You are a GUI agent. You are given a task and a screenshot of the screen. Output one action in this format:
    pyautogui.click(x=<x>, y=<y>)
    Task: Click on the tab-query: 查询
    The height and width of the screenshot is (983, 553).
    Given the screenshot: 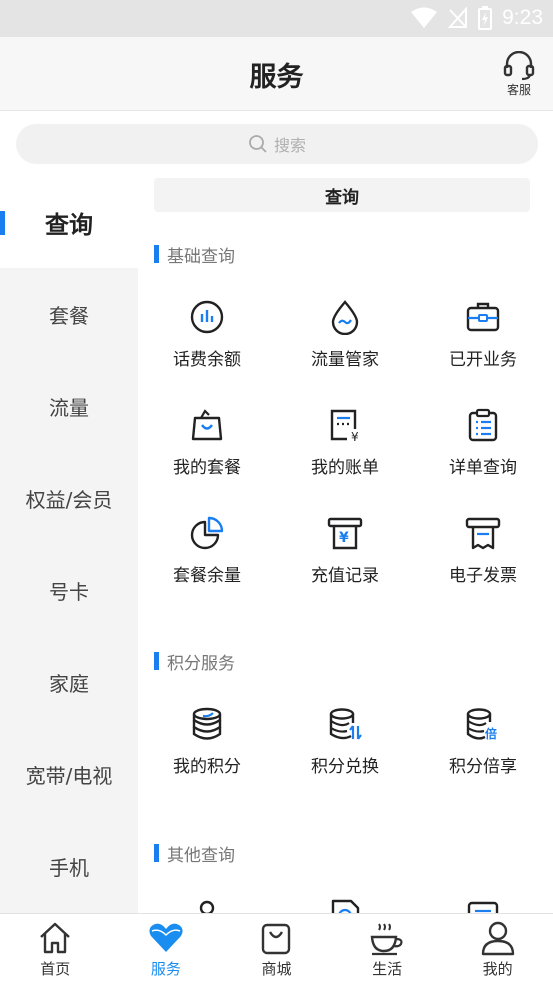 What is the action you would take?
    pyautogui.click(x=342, y=195)
    